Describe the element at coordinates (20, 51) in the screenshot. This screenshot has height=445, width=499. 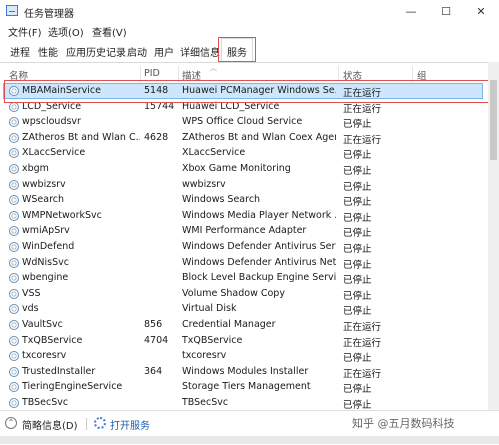
I see `tab-processes: 进程` at that location.